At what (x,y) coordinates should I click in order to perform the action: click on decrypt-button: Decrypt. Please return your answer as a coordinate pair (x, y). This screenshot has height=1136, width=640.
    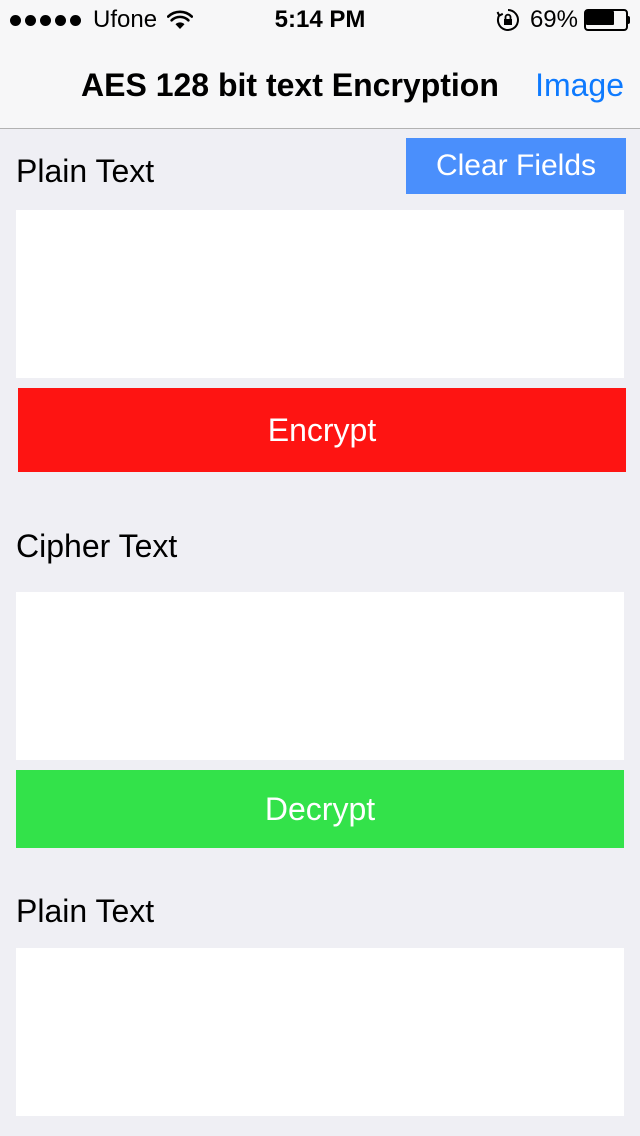
    Looking at the image, I should click on (320, 809).